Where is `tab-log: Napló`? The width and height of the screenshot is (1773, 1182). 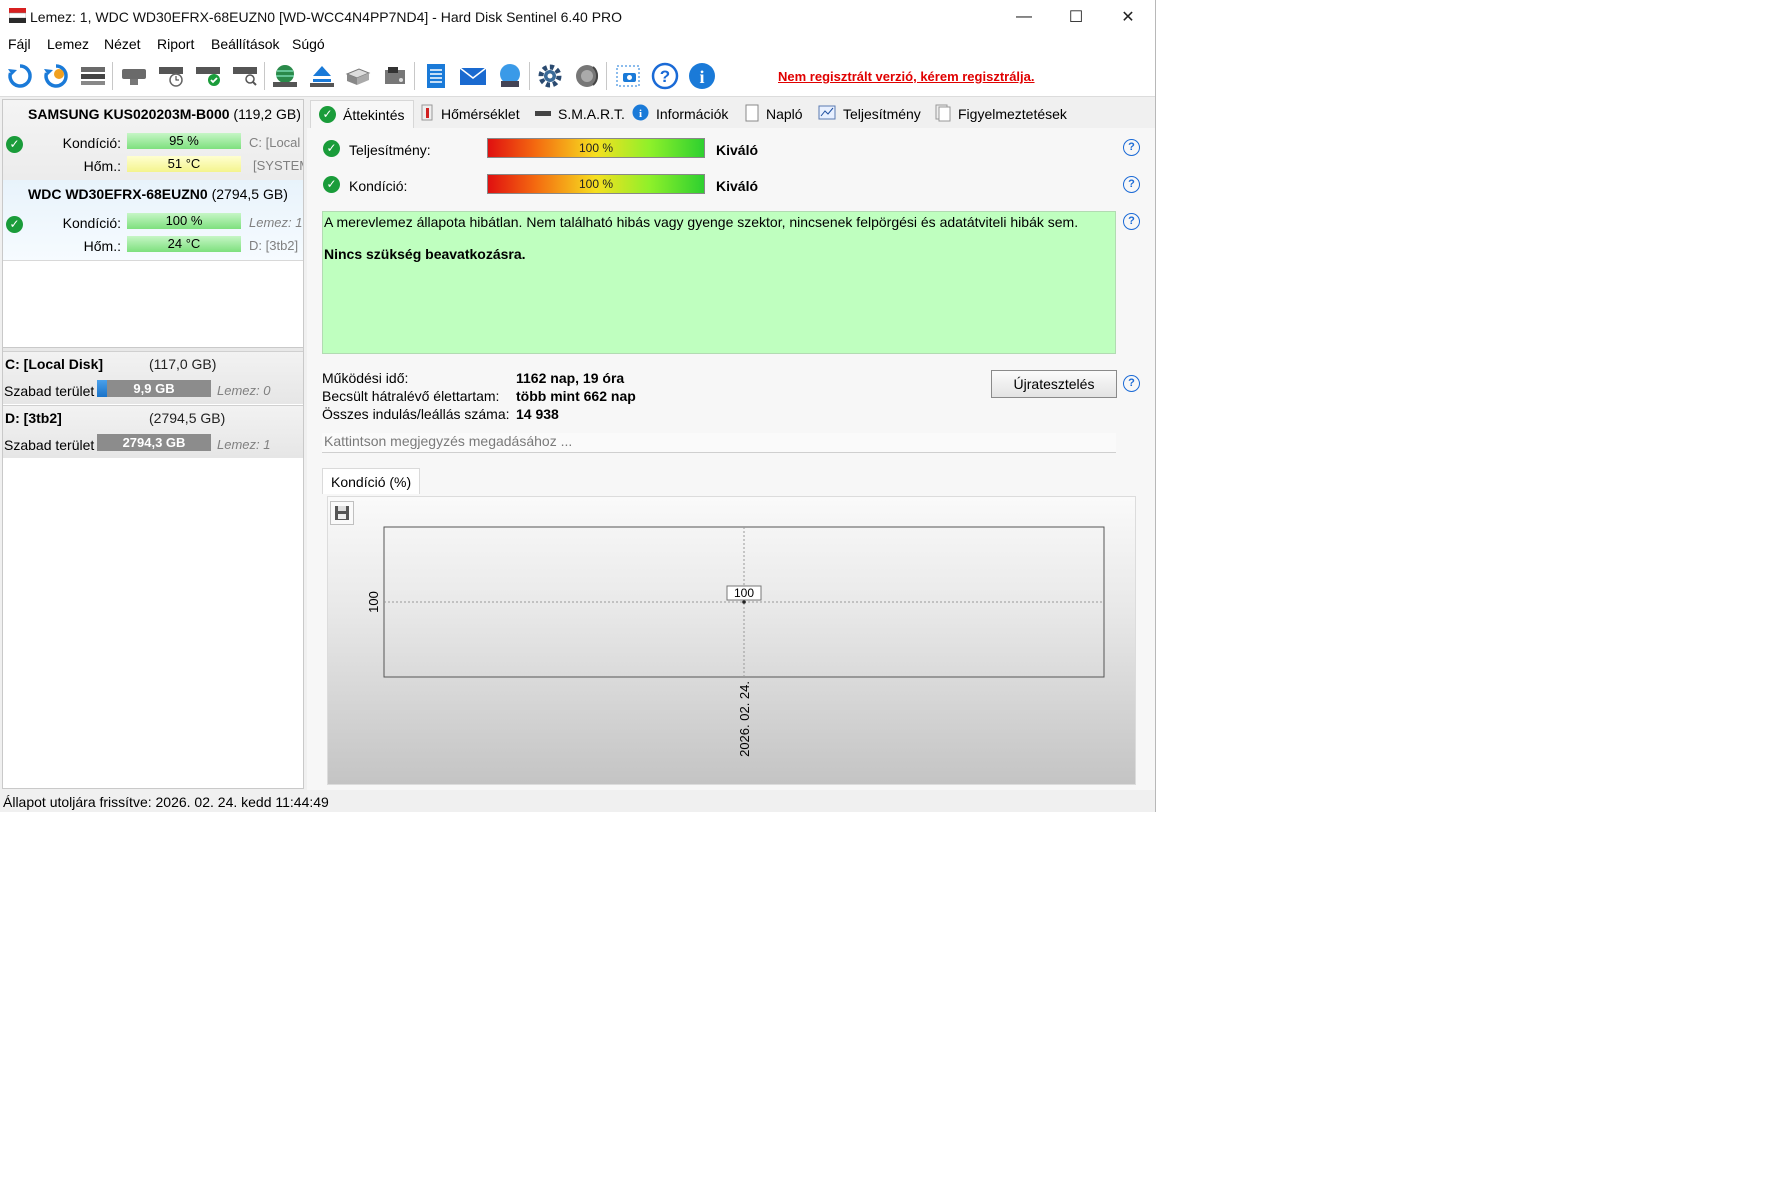 tab-log: Napló is located at coordinates (774, 114).